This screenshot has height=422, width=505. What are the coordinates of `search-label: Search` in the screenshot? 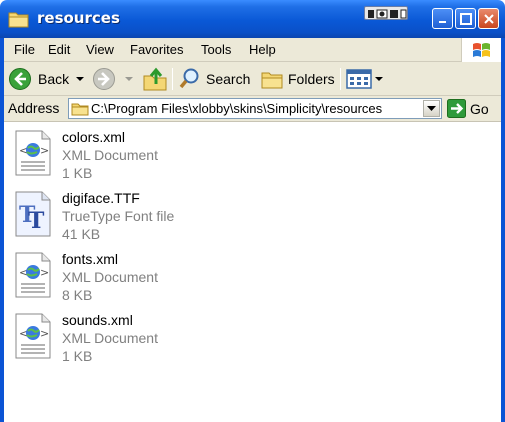 It's located at (228, 79).